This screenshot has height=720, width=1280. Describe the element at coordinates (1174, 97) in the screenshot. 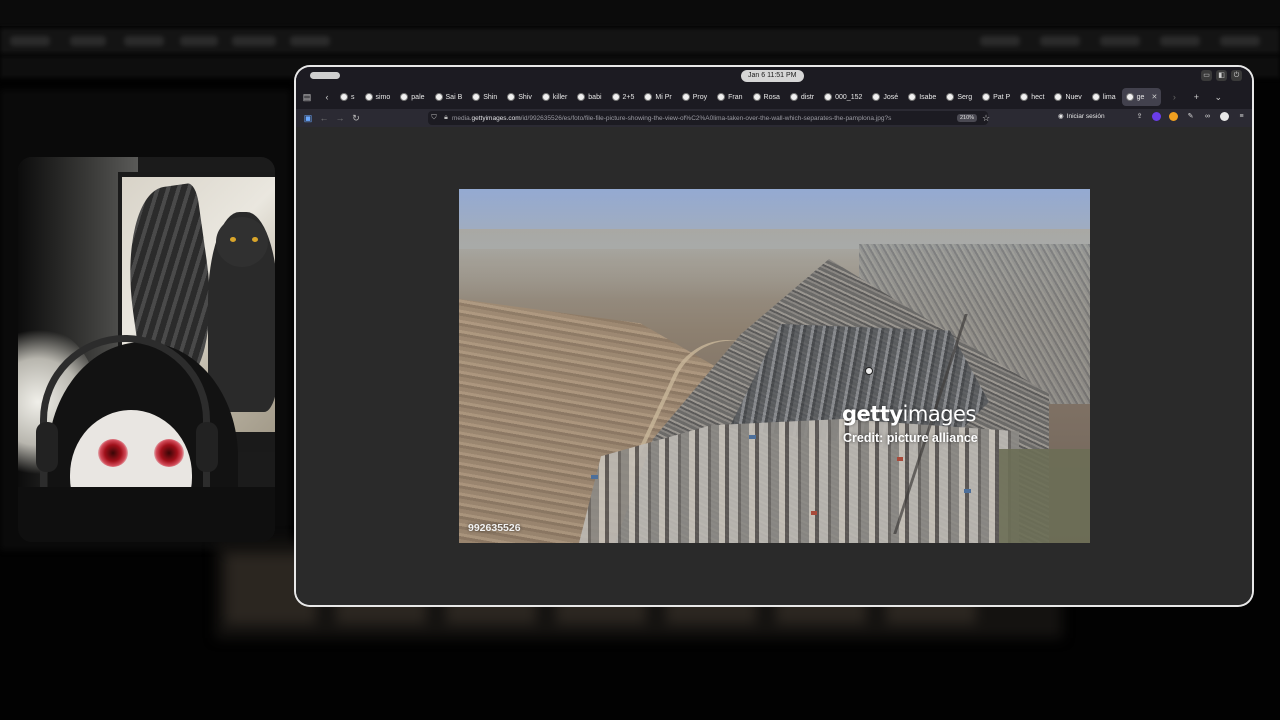

I see `scroll-tabs-right-icon: ›` at that location.